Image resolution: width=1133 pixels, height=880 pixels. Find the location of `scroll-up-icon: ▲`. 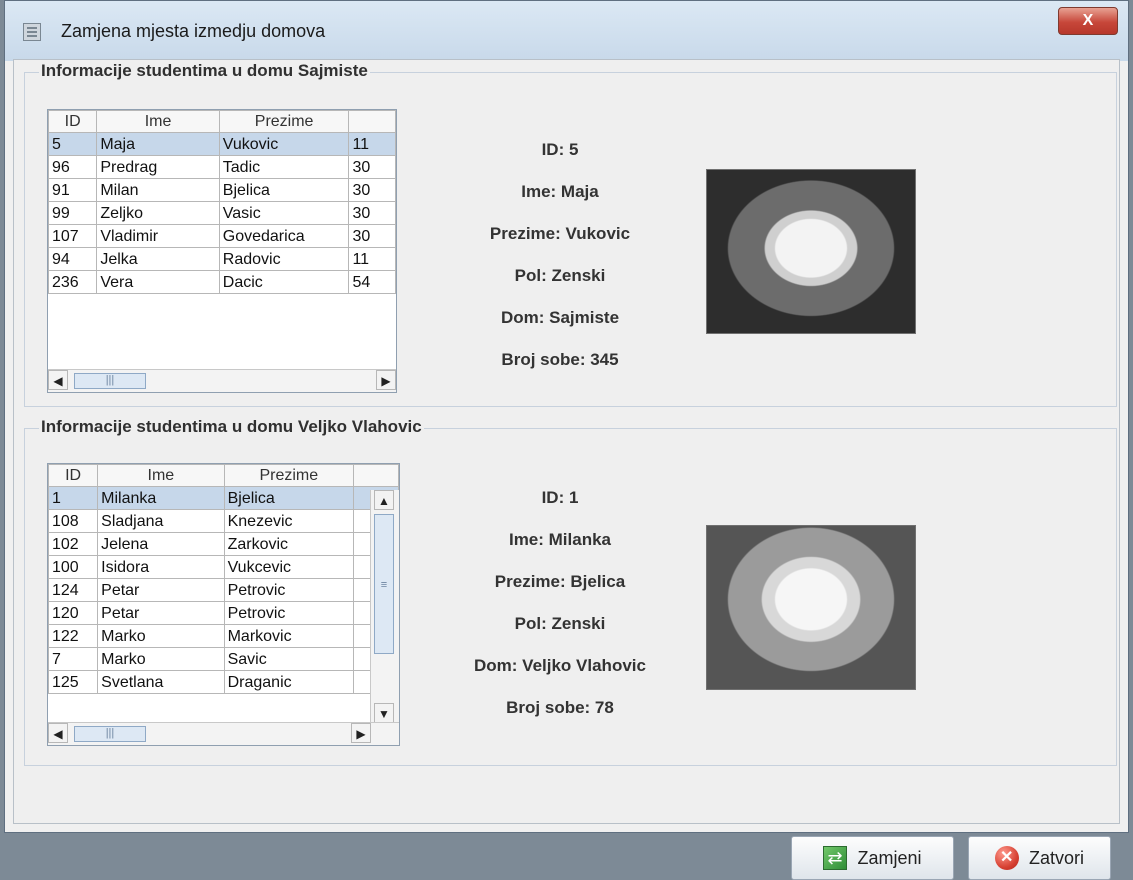

scroll-up-icon: ▲ is located at coordinates (384, 500).